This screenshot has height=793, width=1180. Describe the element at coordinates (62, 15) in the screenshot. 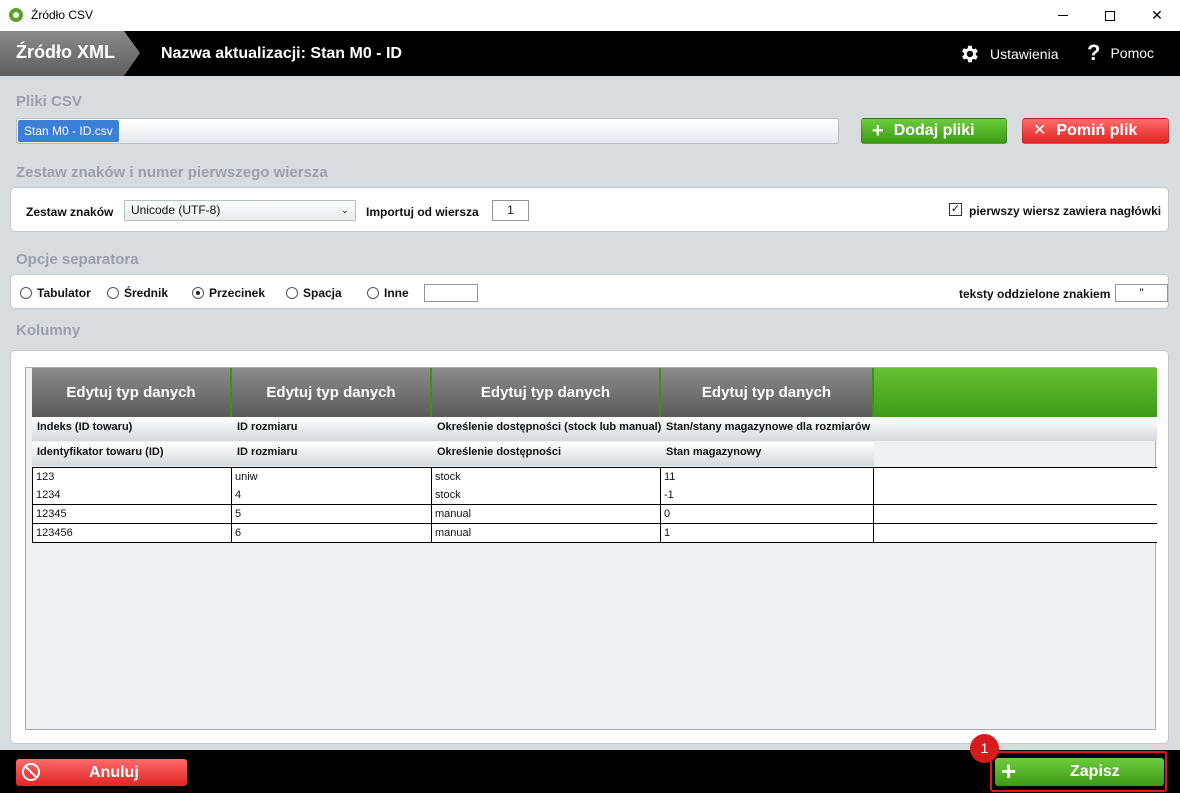

I see `window-title: Źródło CSV` at that location.